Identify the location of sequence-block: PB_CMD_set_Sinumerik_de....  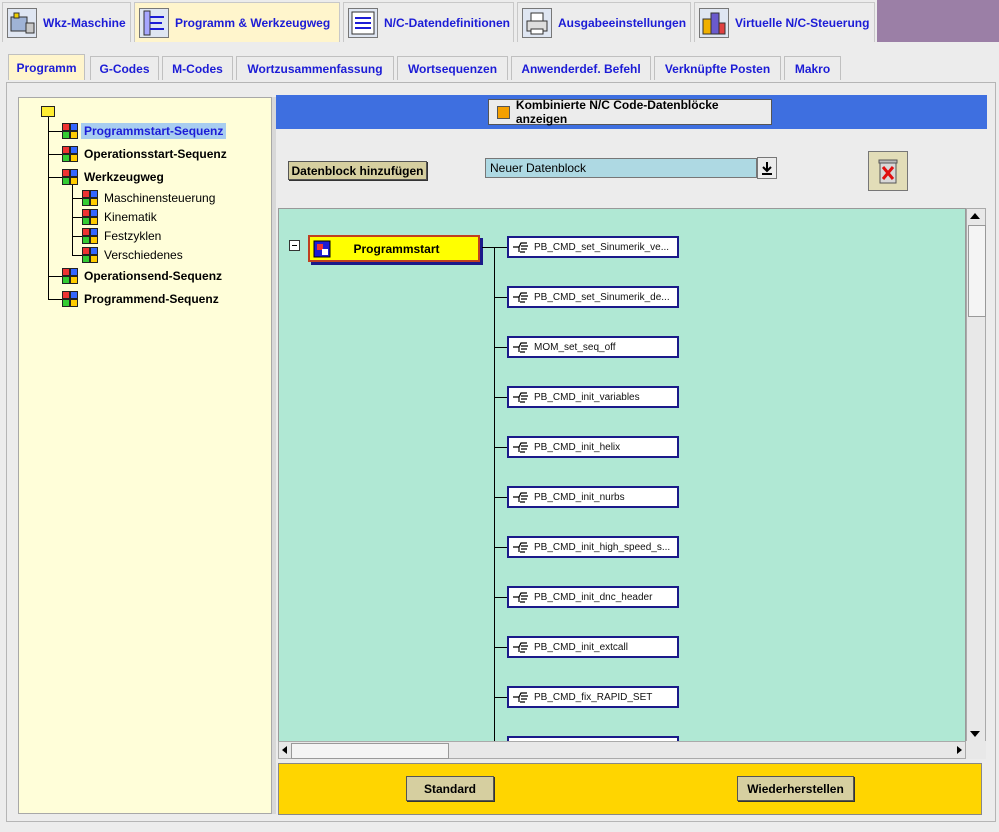
(593, 297).